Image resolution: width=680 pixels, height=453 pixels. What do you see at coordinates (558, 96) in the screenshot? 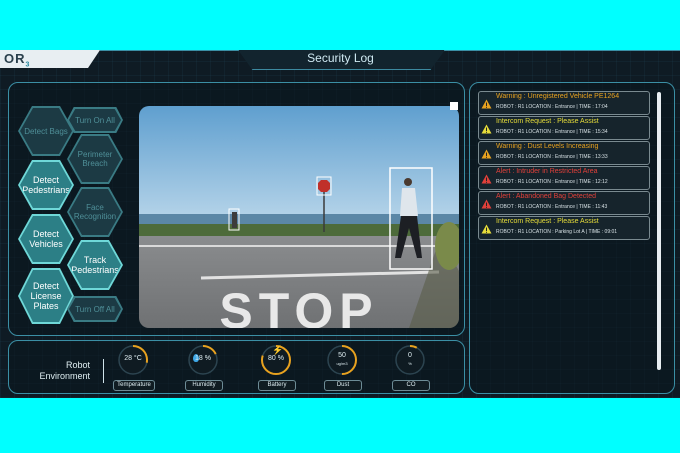
I see `log-title: Warning : Unregistered Vehicle PE1264` at bounding box center [558, 96].